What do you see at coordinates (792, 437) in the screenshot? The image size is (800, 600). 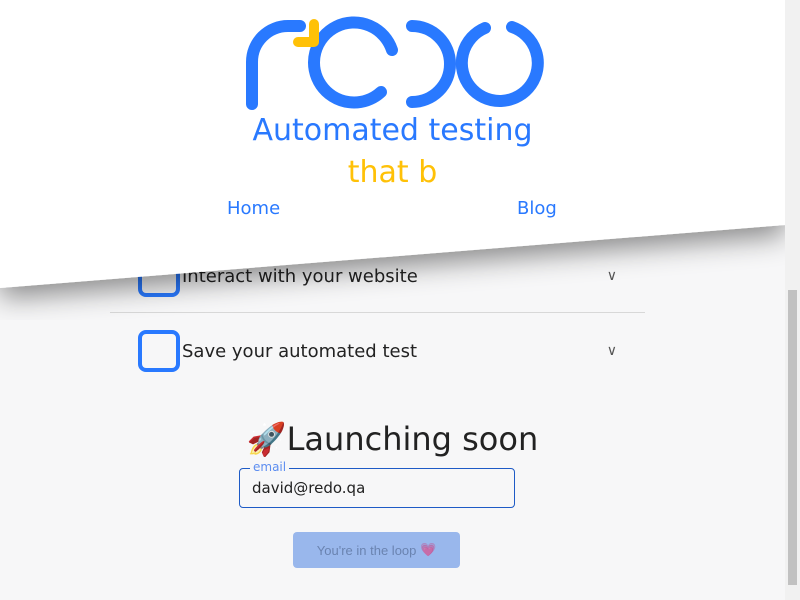 I see `scrollbar-thumb` at bounding box center [792, 437].